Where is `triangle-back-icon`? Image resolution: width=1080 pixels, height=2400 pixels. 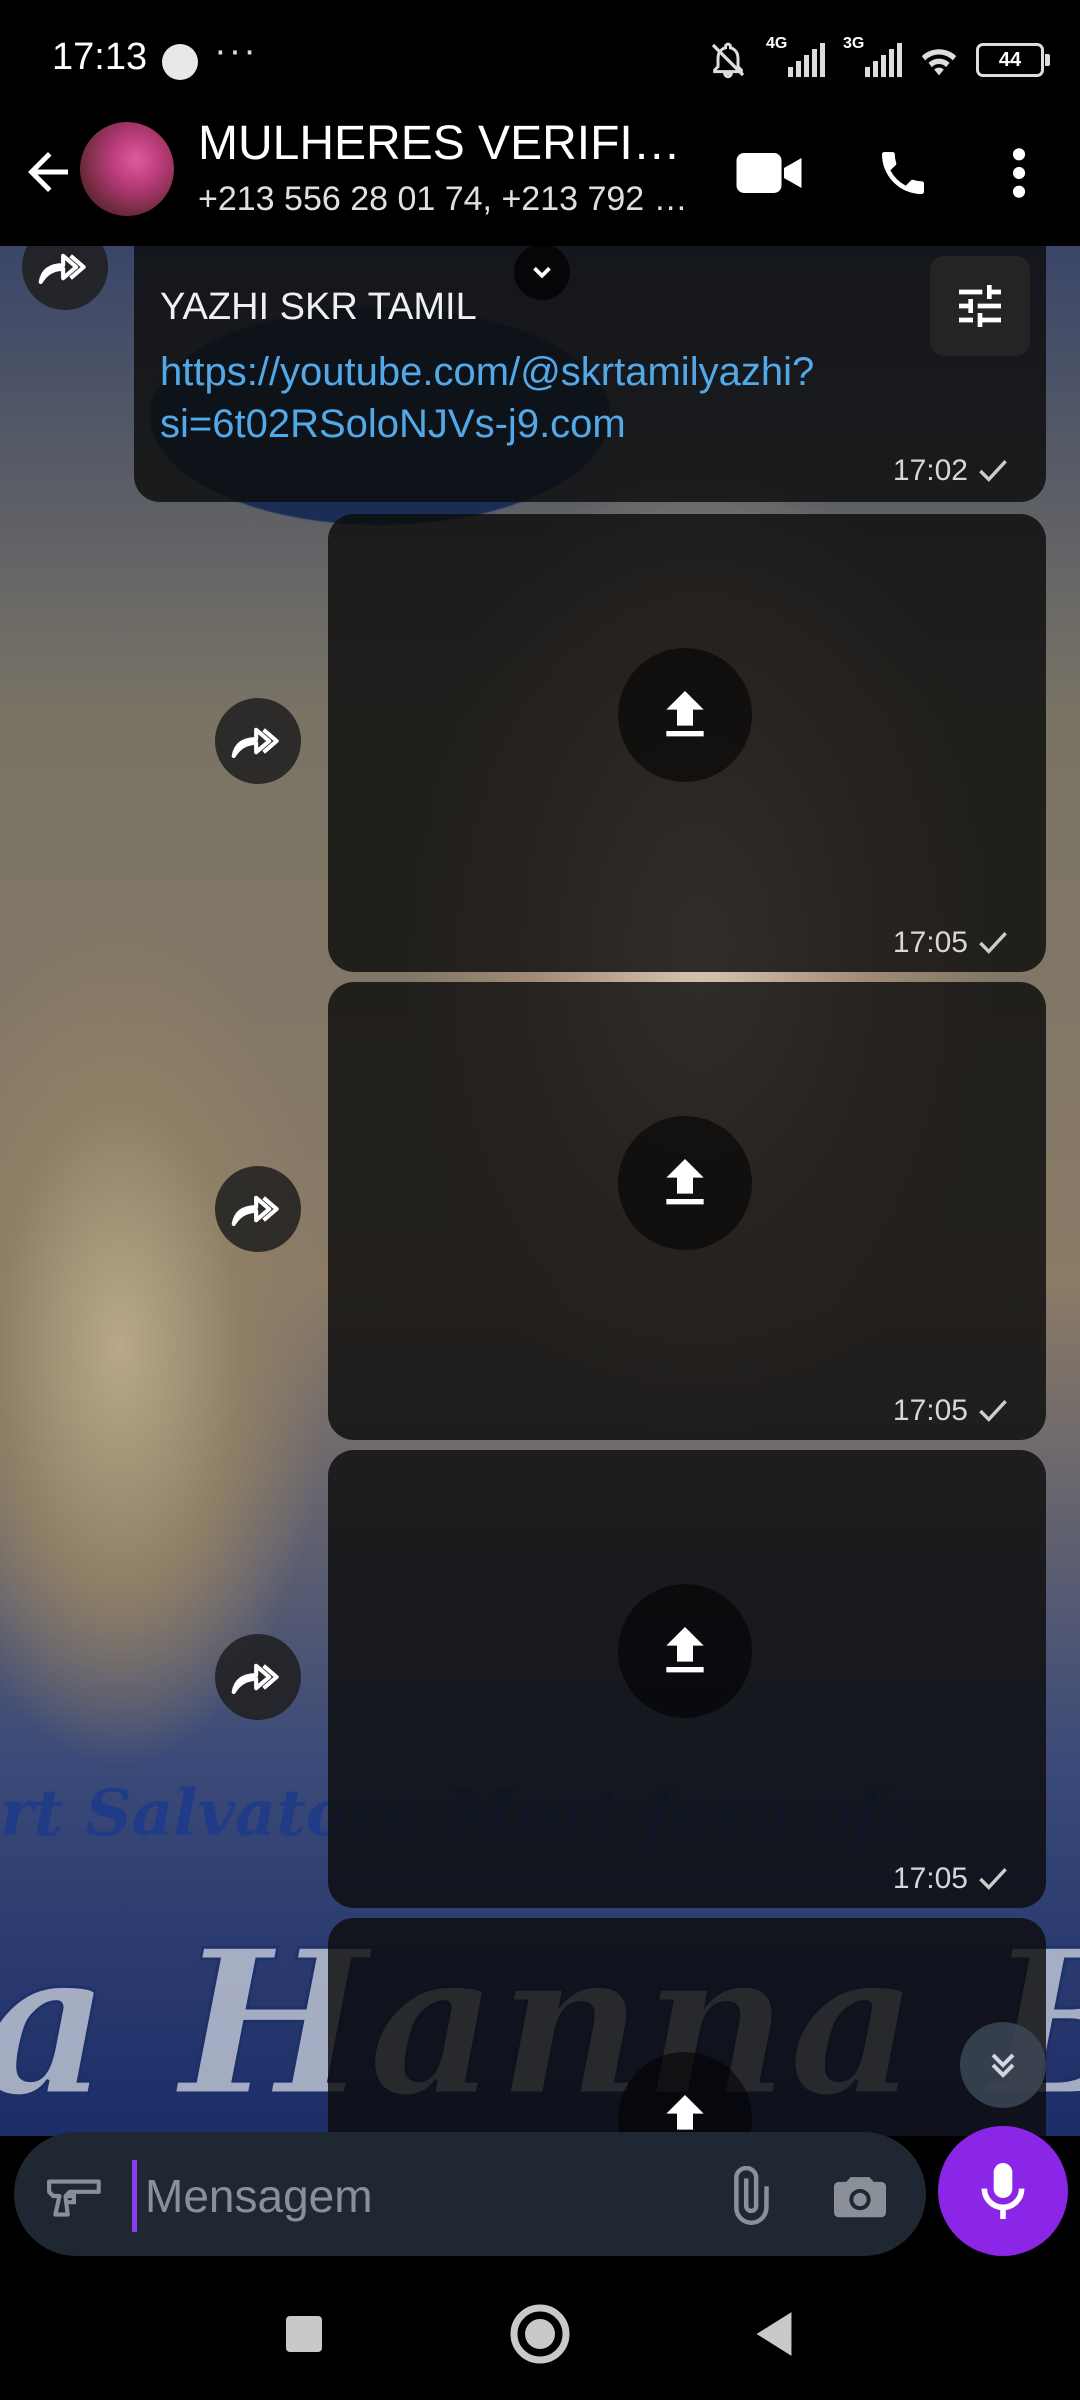
triangle-back-icon is located at coordinates (774, 2334).